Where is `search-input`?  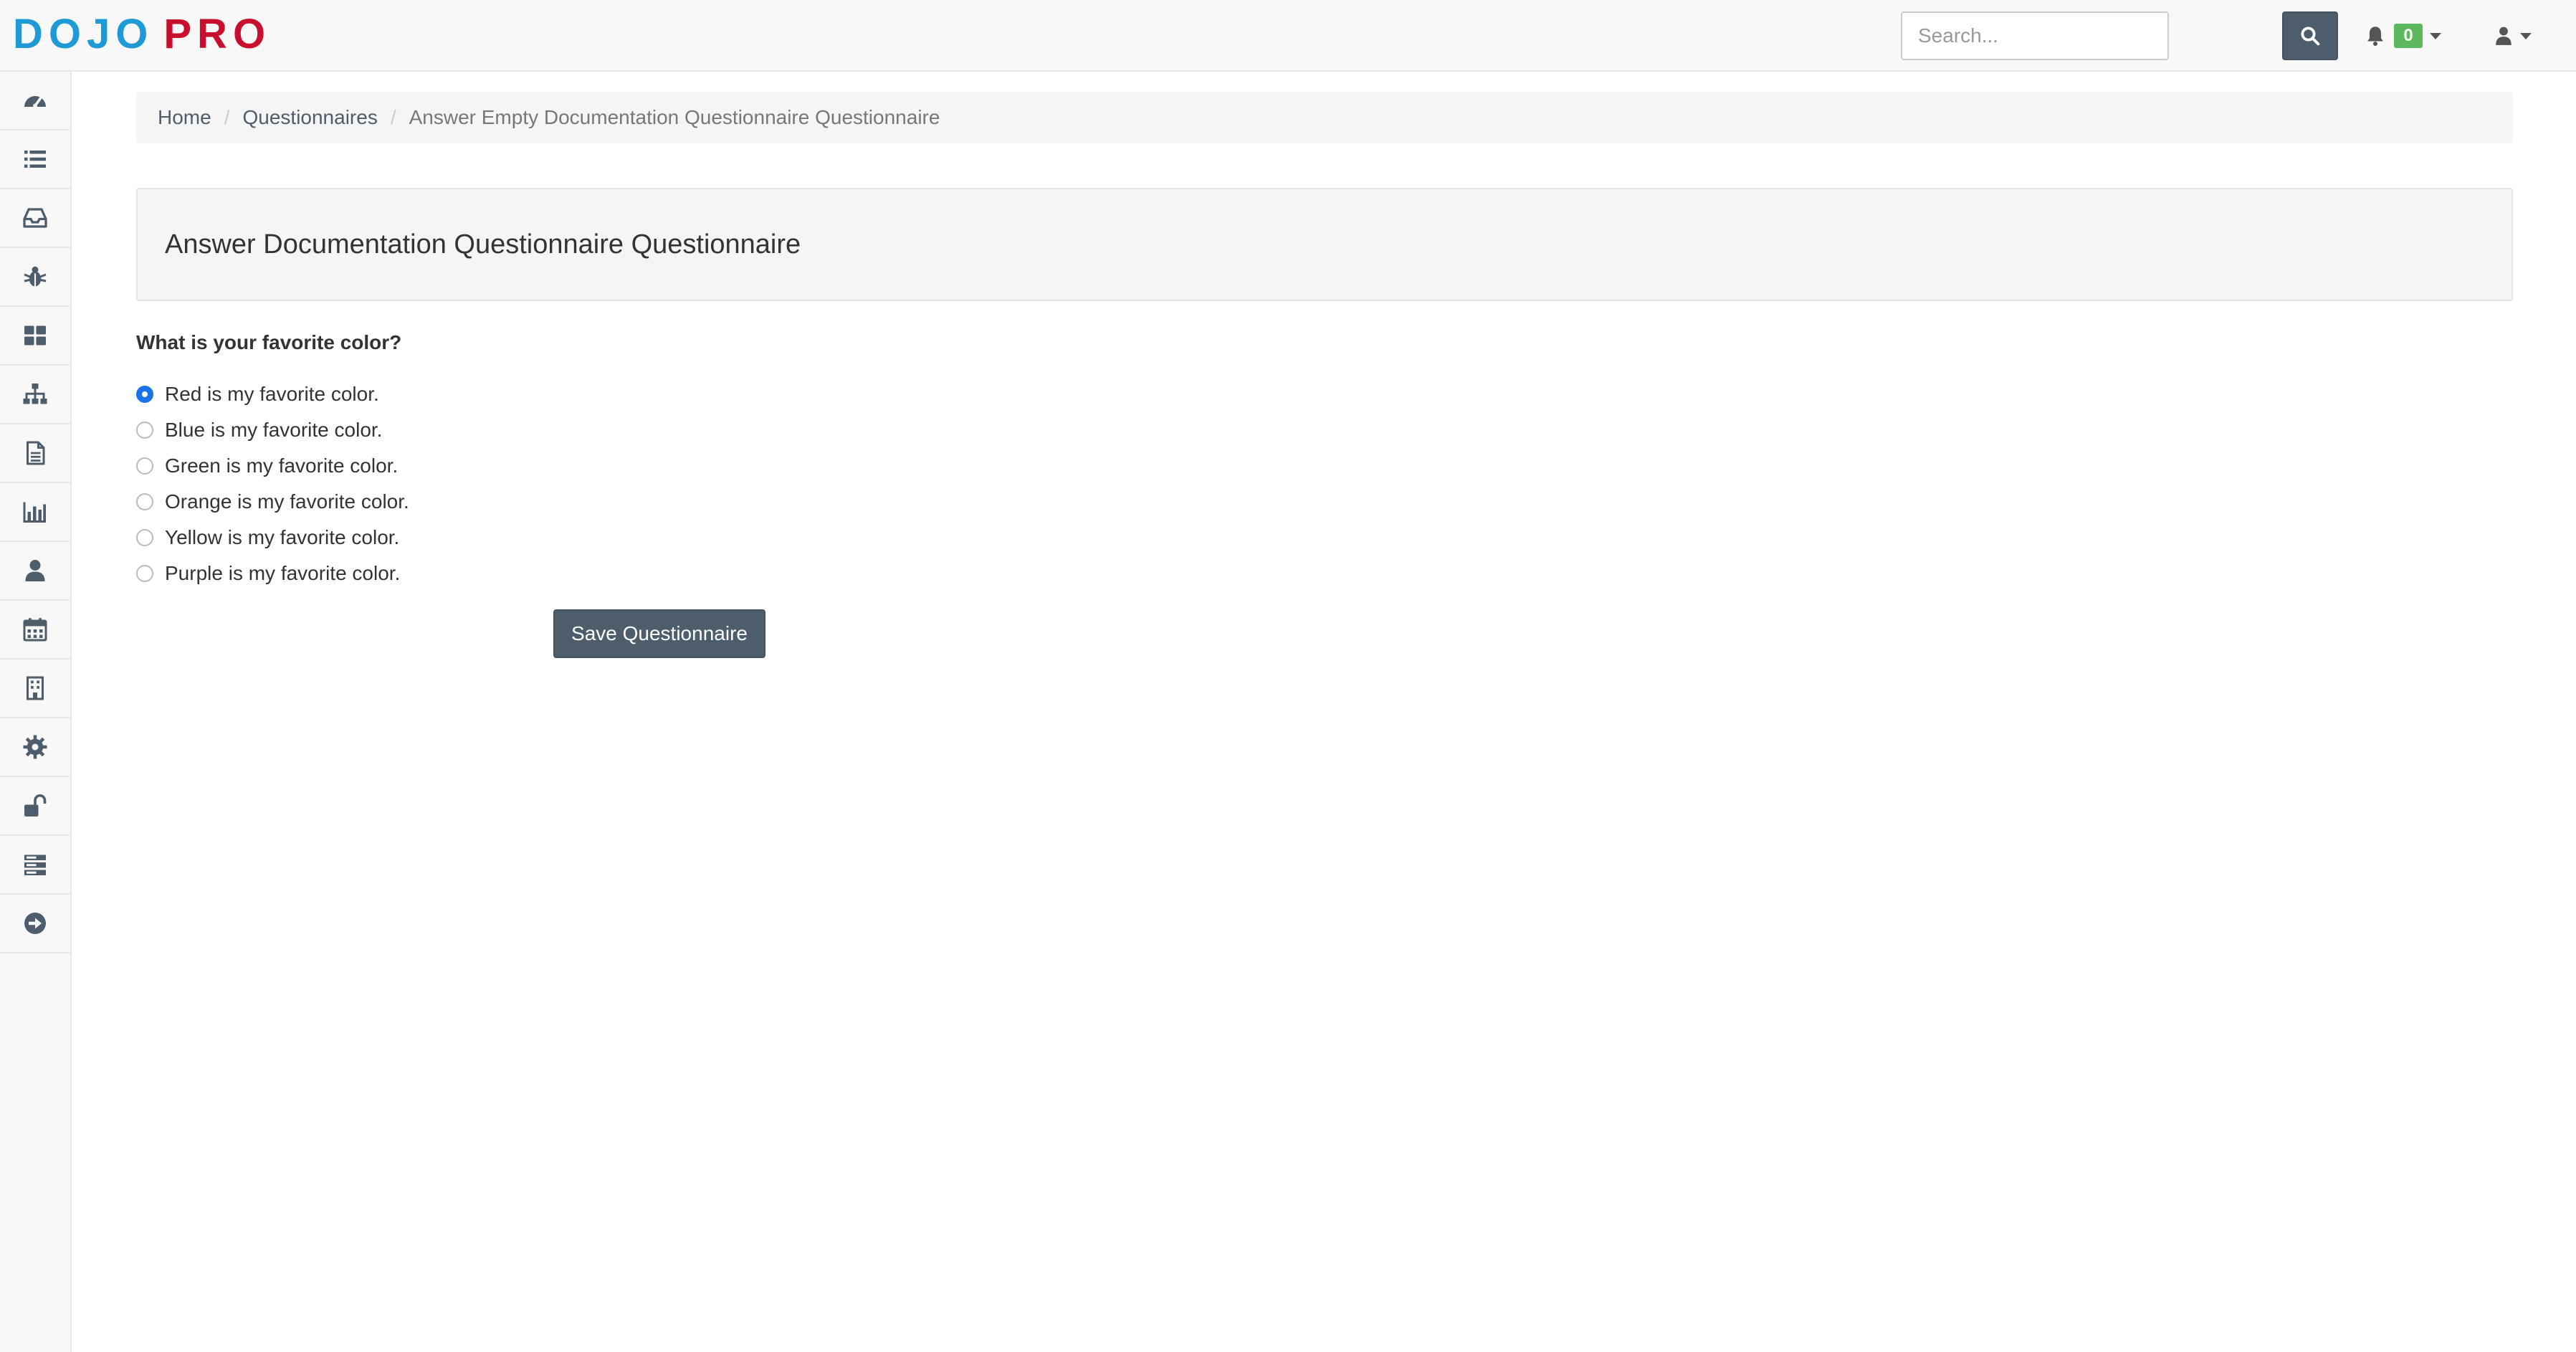 search-input is located at coordinates (2035, 35).